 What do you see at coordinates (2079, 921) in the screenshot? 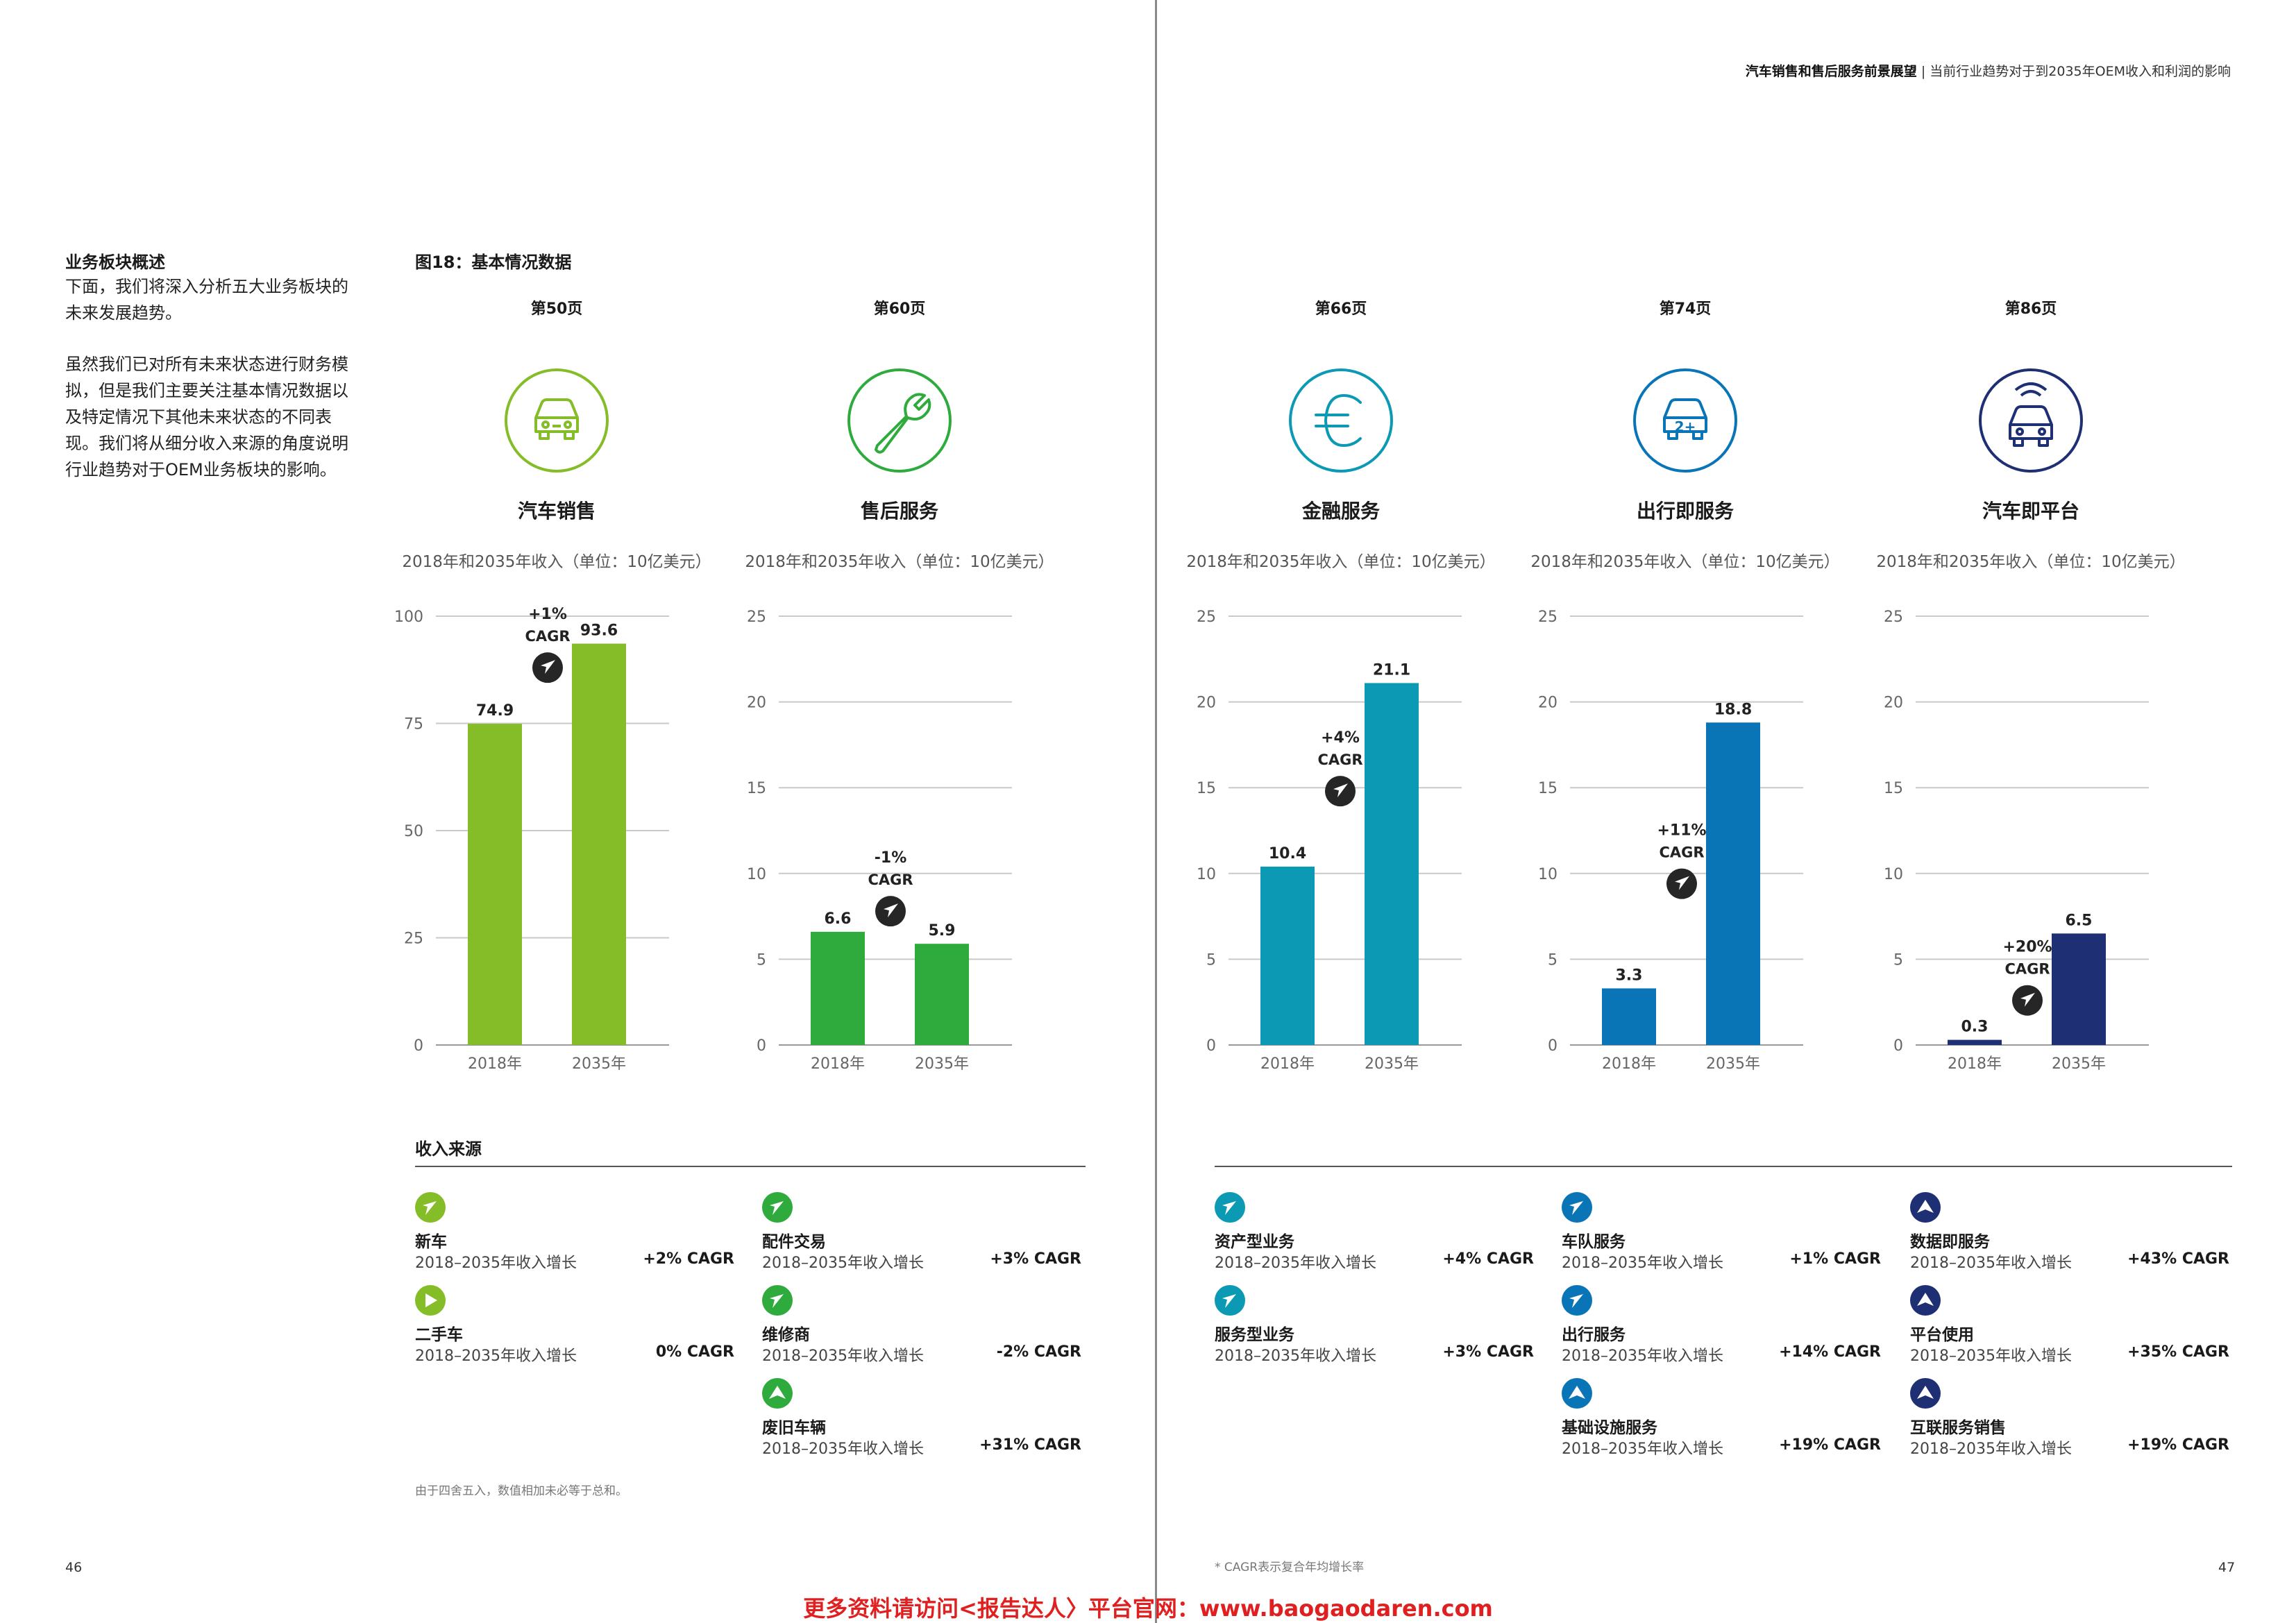
I see `bar-value-label: 6.5` at bounding box center [2079, 921].